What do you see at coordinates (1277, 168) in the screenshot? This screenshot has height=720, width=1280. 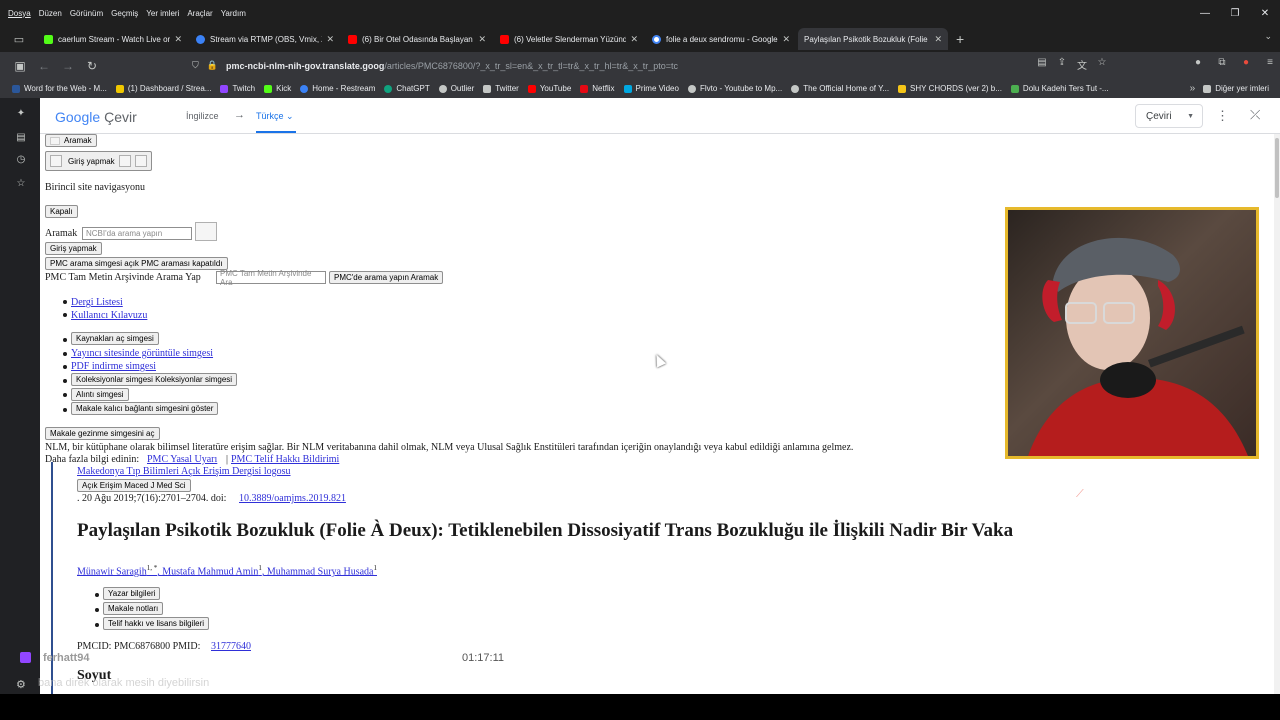 I see `scrollbar-thumb` at bounding box center [1277, 168].